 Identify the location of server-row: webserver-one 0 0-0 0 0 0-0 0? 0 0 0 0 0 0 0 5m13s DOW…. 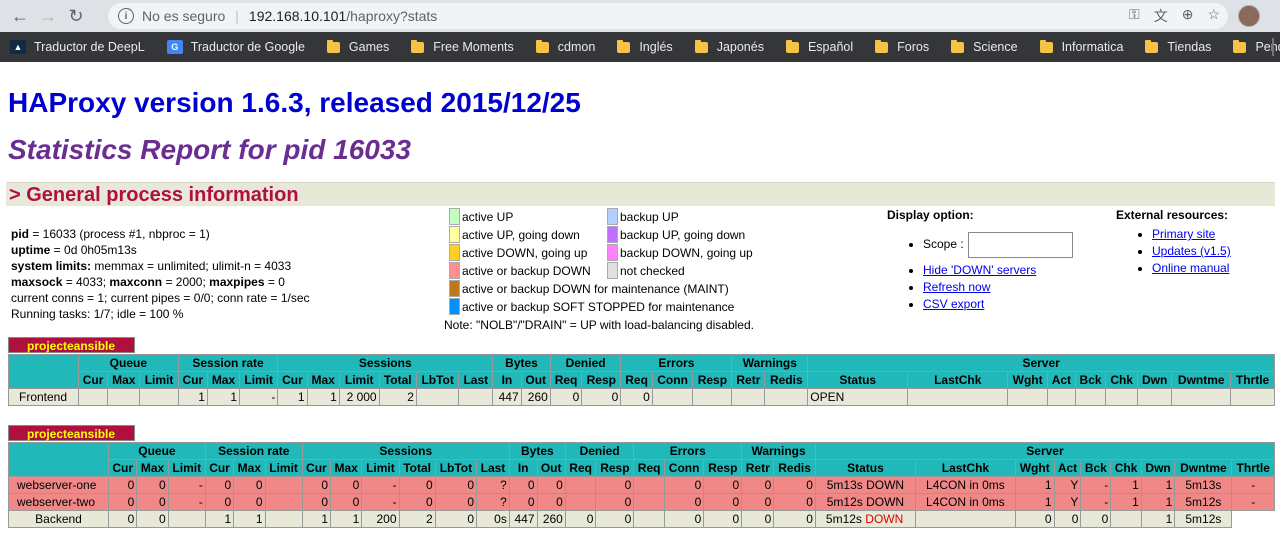
(641, 485).